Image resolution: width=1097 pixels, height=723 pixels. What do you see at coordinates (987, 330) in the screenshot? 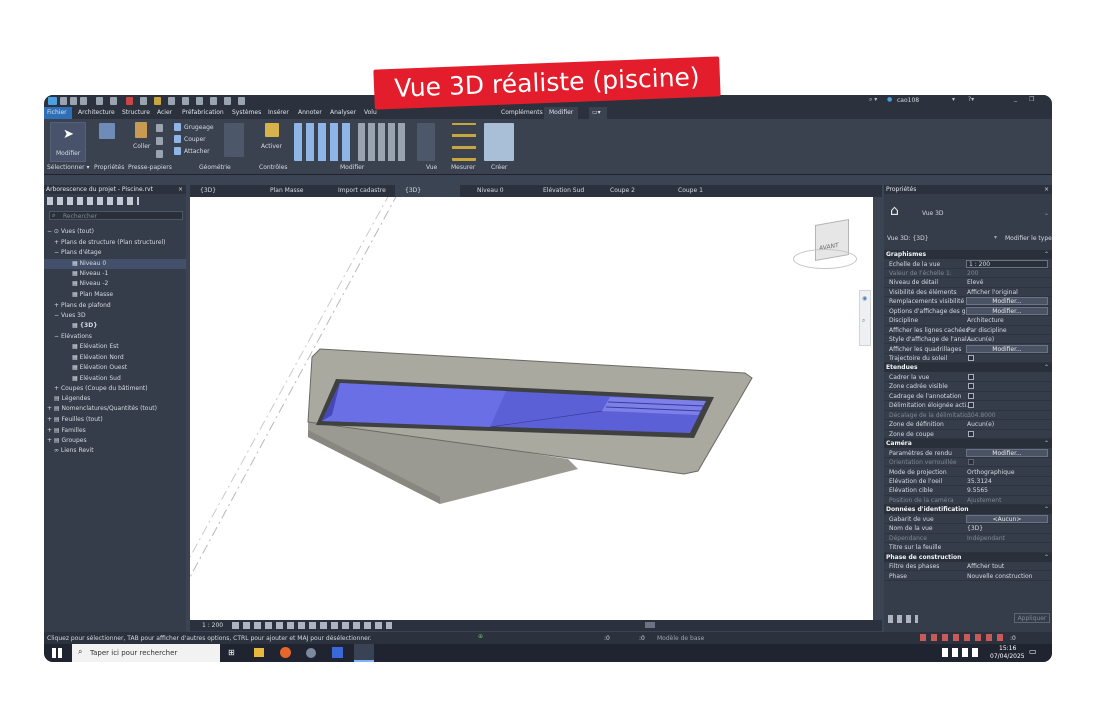
I see `property-value: Par discipline` at bounding box center [987, 330].